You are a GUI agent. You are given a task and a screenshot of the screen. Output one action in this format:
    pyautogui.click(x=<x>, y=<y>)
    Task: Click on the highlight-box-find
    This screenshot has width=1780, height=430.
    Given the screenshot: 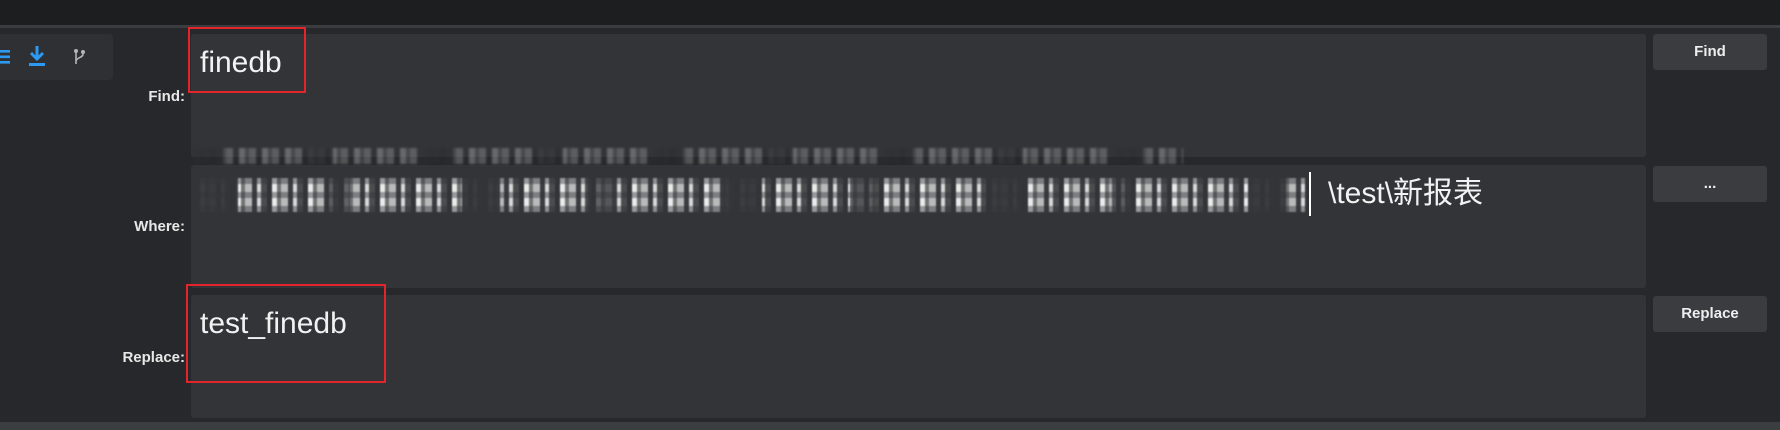 What is the action you would take?
    pyautogui.click(x=247, y=60)
    